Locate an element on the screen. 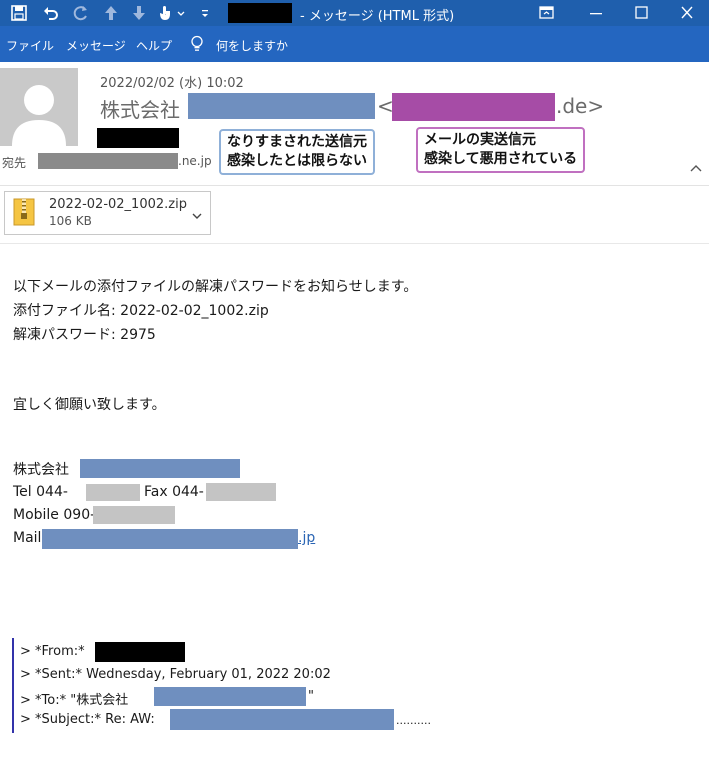 The width and height of the screenshot is (709, 760). menu-file: ファイル is located at coordinates (30, 45).